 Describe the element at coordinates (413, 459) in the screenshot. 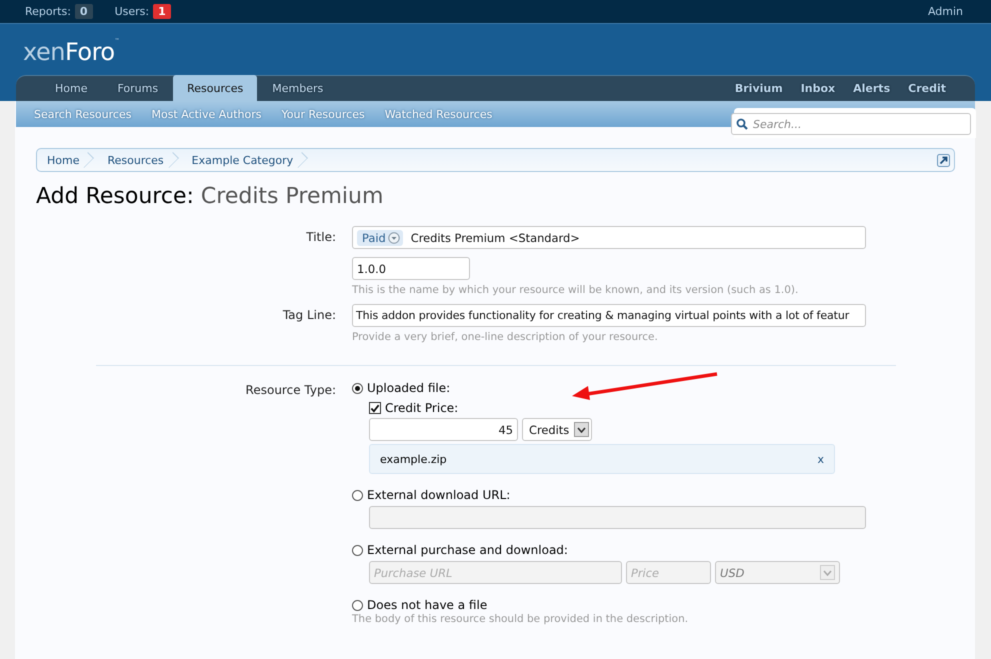

I see `file-name: example.zip` at that location.